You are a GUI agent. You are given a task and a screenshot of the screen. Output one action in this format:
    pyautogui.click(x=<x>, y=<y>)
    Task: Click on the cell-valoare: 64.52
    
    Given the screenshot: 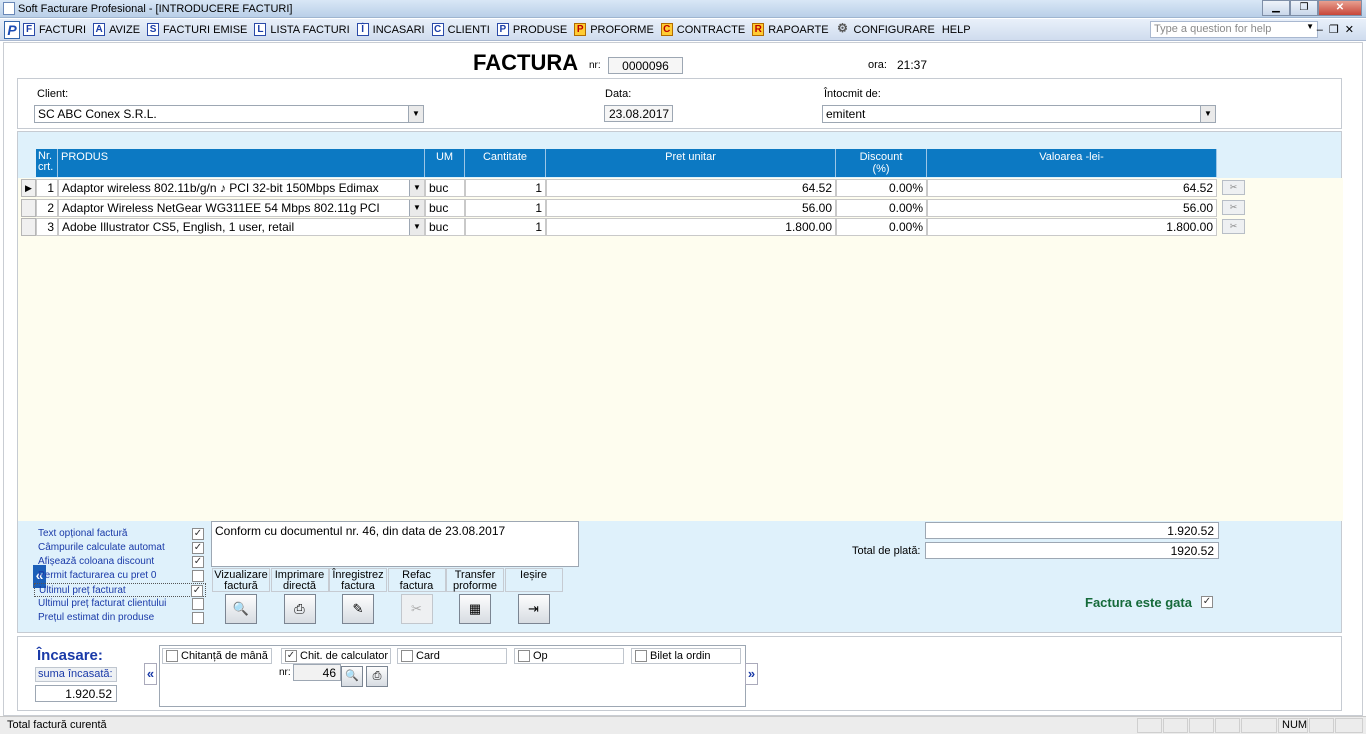 What is the action you would take?
    pyautogui.click(x=1072, y=188)
    